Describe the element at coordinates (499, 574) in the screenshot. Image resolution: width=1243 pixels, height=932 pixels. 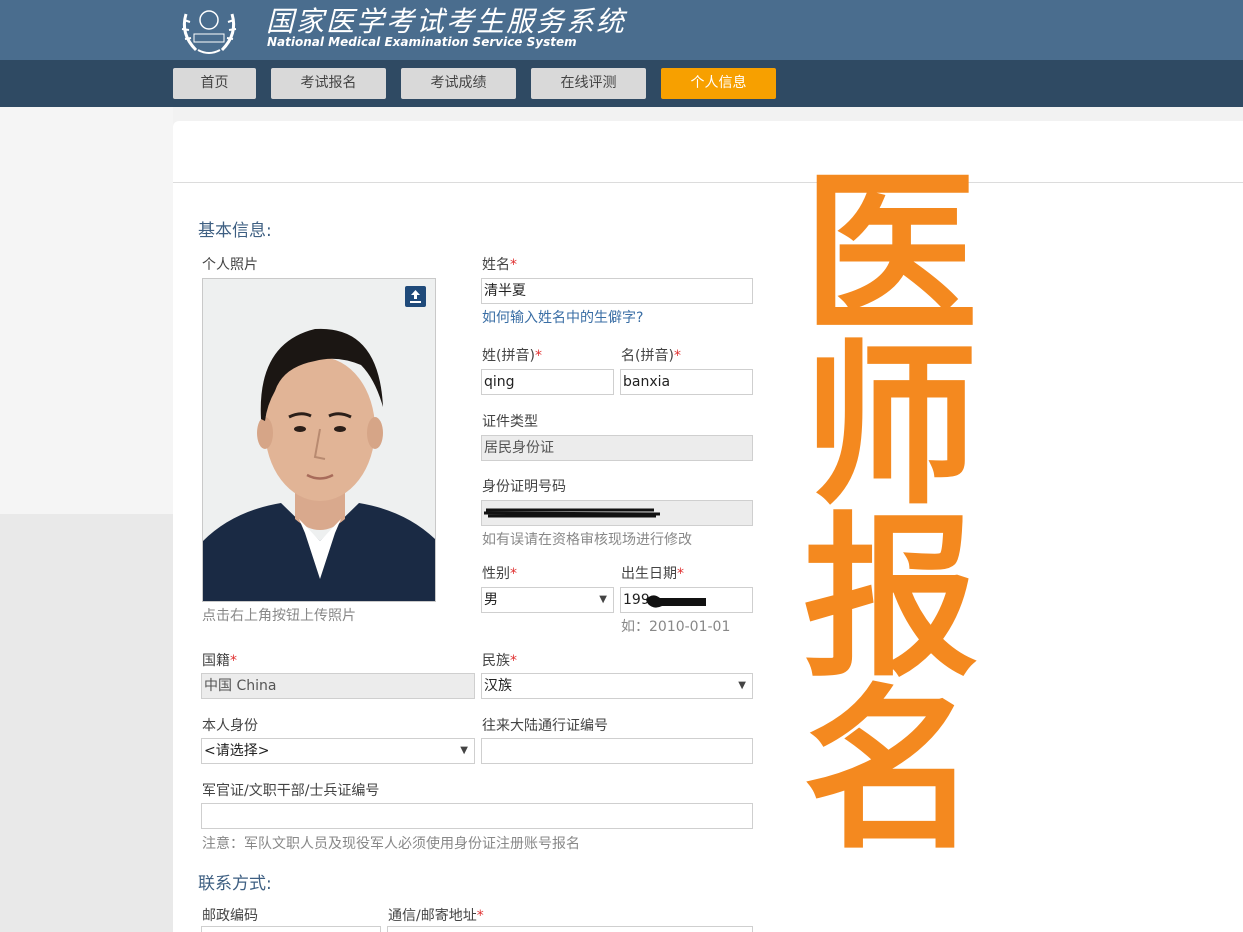
I see `gender-label: 性别*` at that location.